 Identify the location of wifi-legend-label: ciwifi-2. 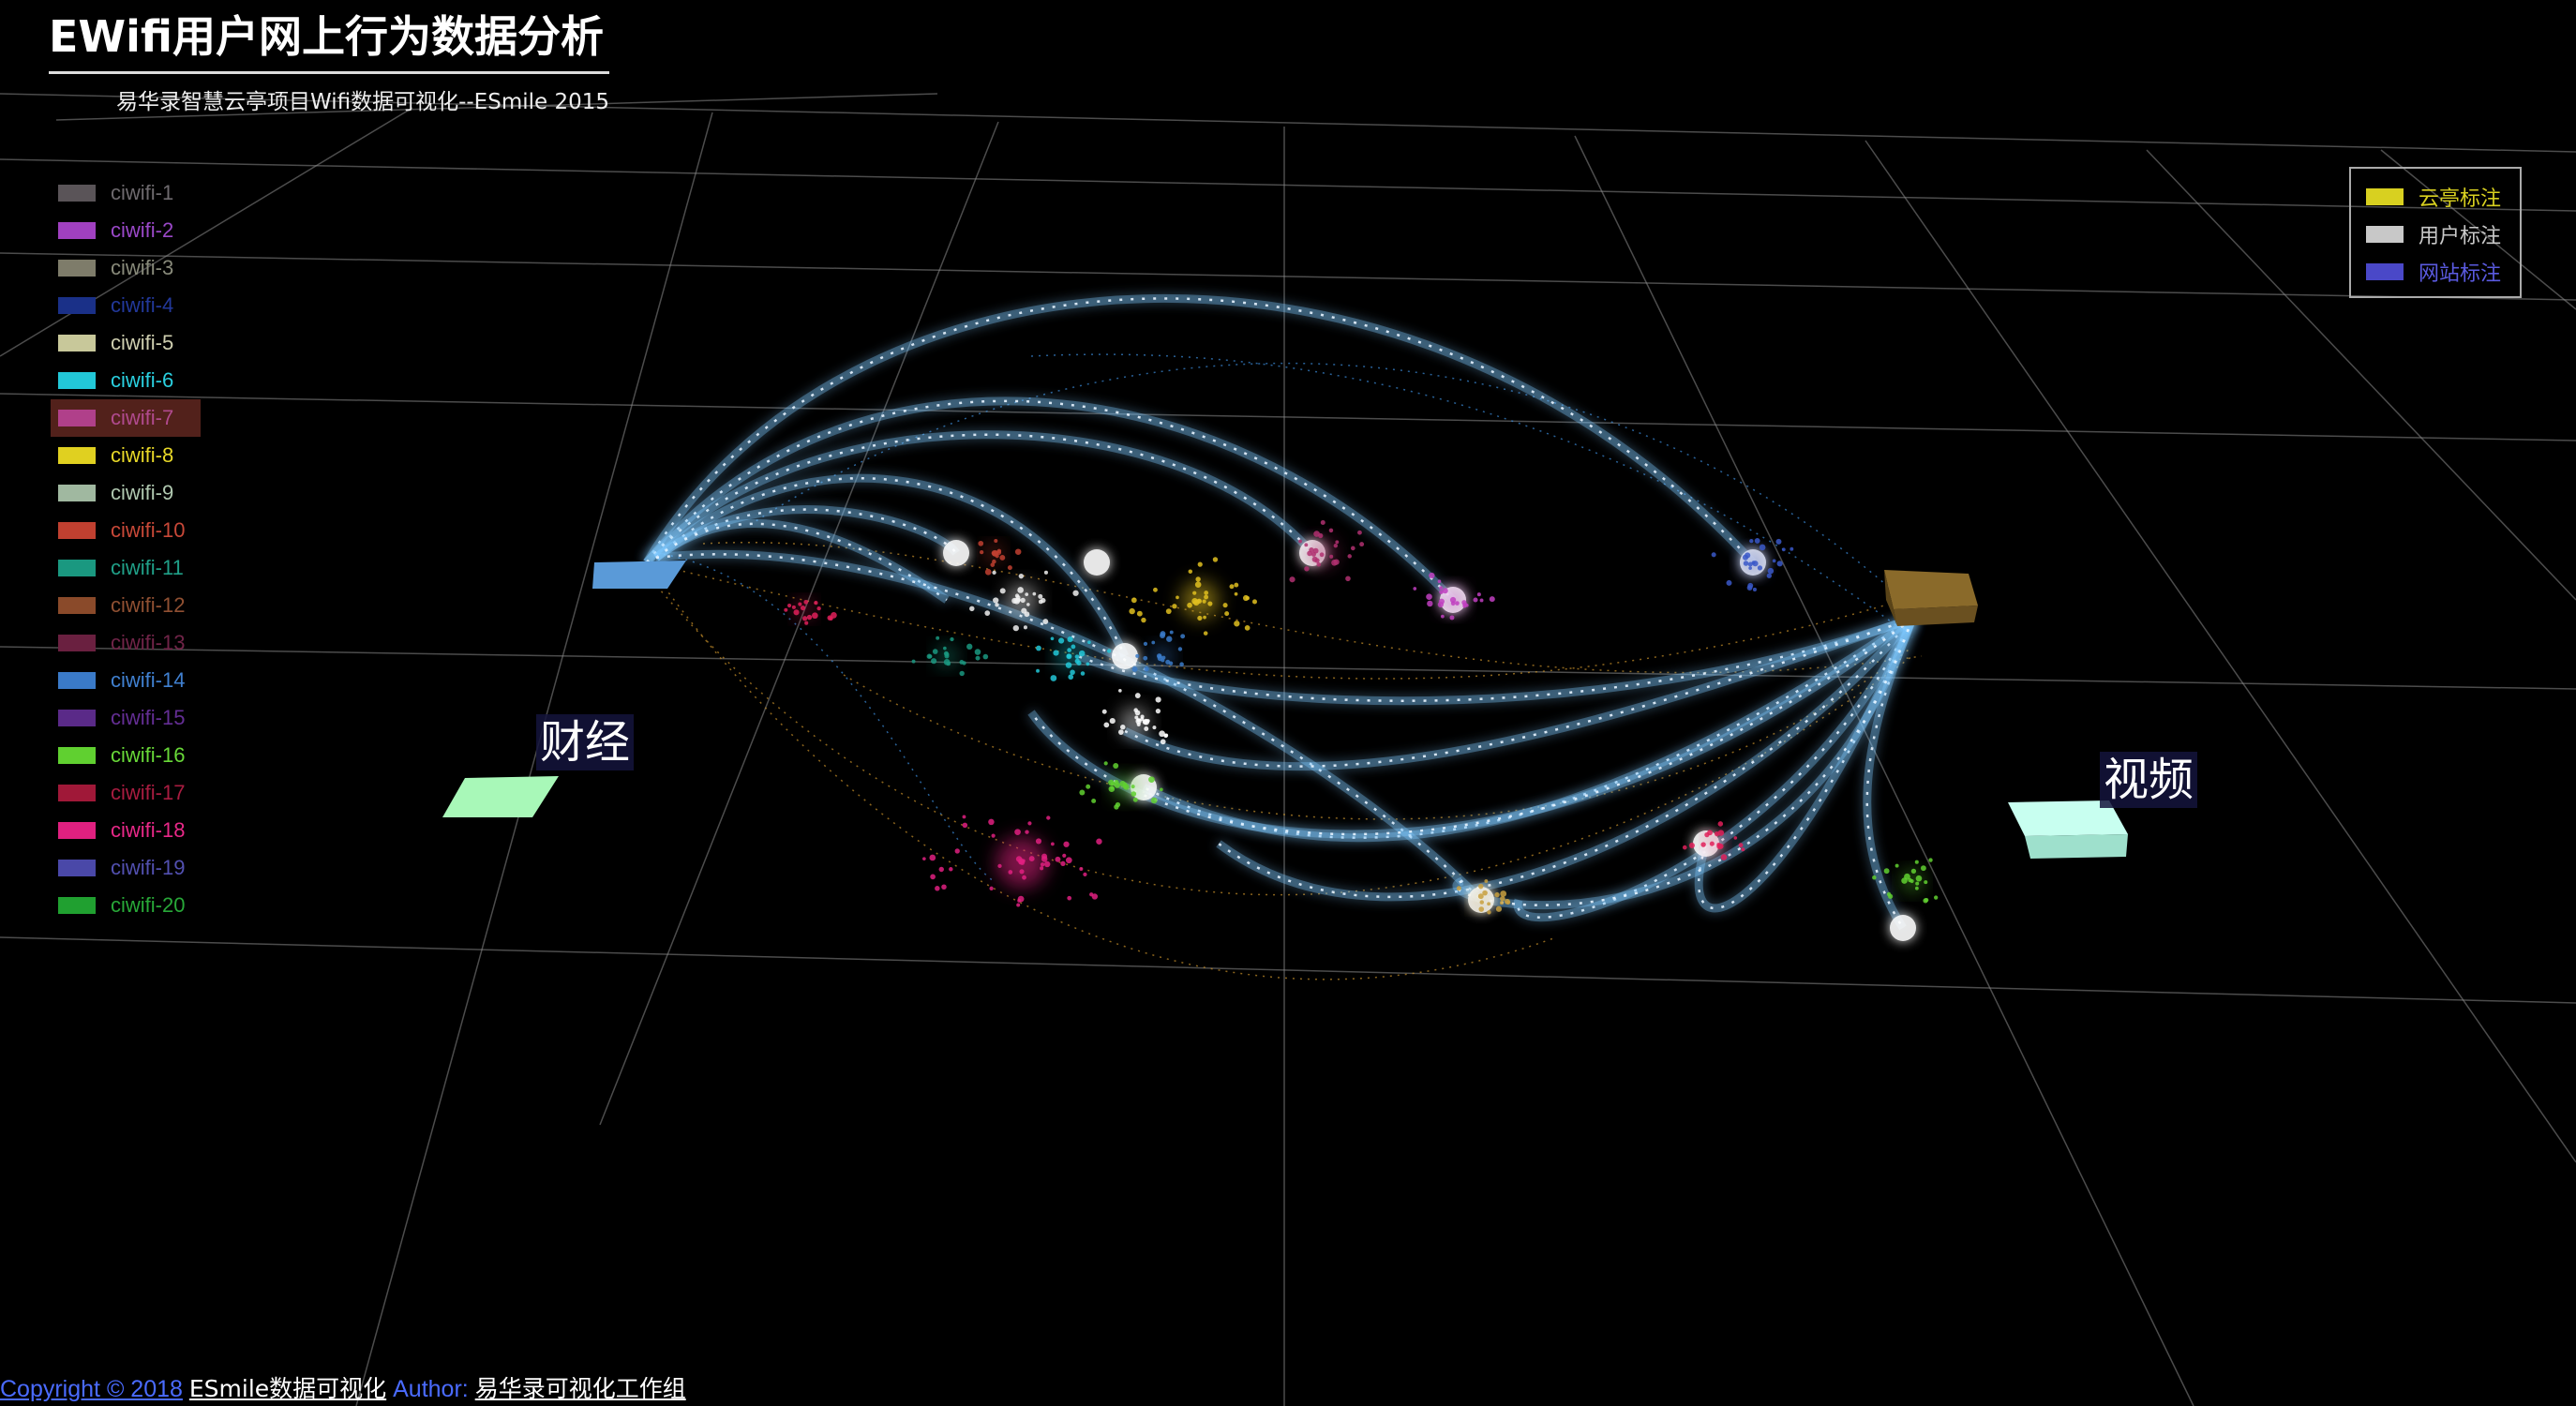
(143, 230).